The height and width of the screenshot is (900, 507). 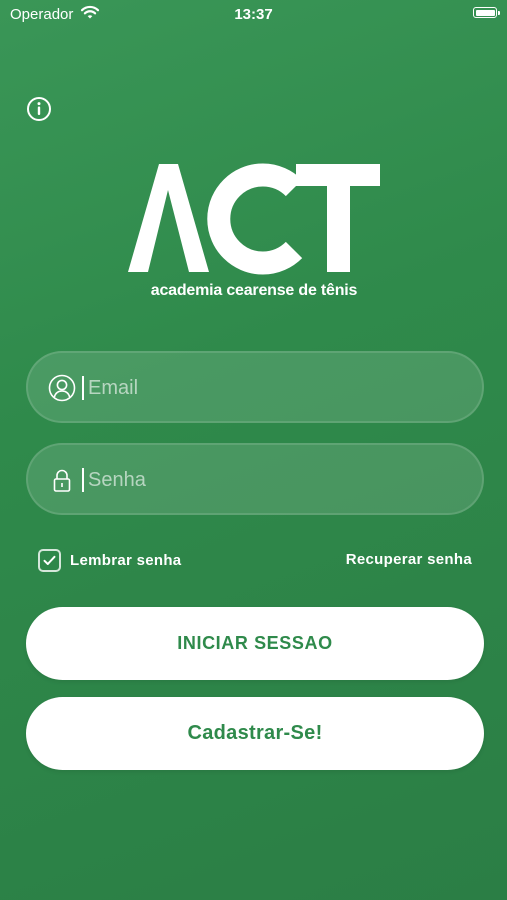 I want to click on clock: 13:37, so click(x=253, y=14).